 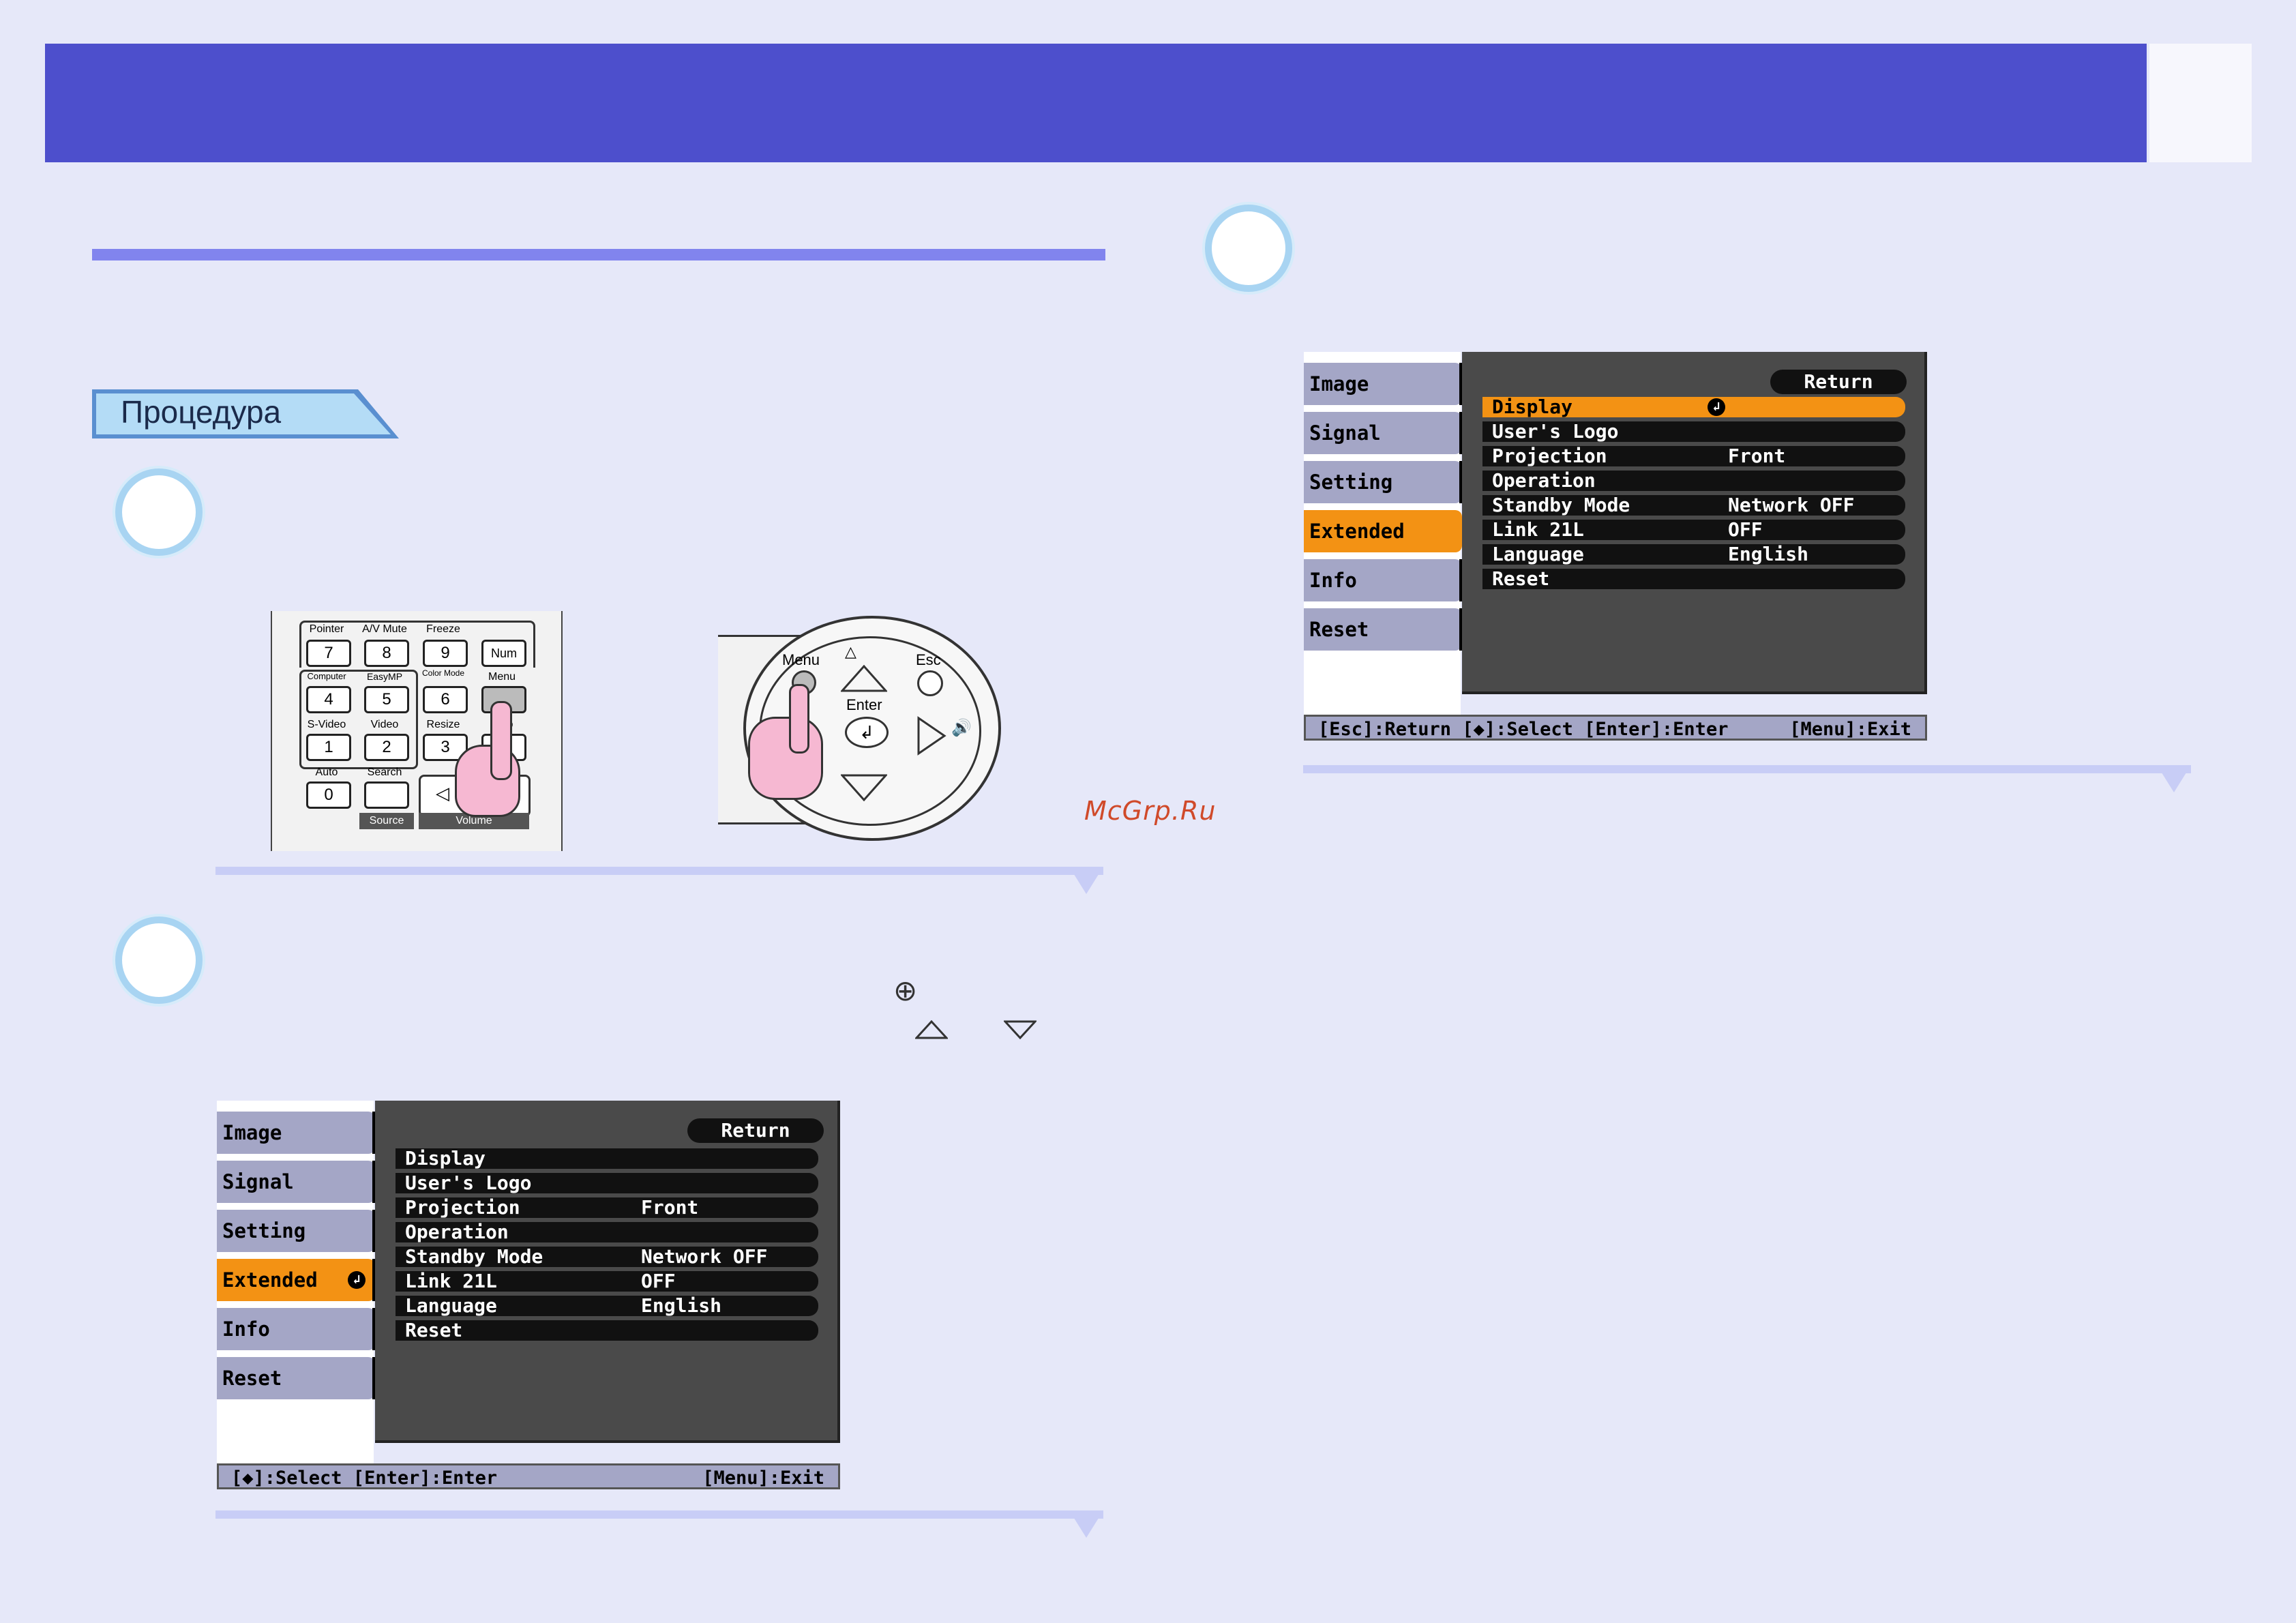 I want to click on watermark: McGrp.Ru, so click(x=1151, y=811).